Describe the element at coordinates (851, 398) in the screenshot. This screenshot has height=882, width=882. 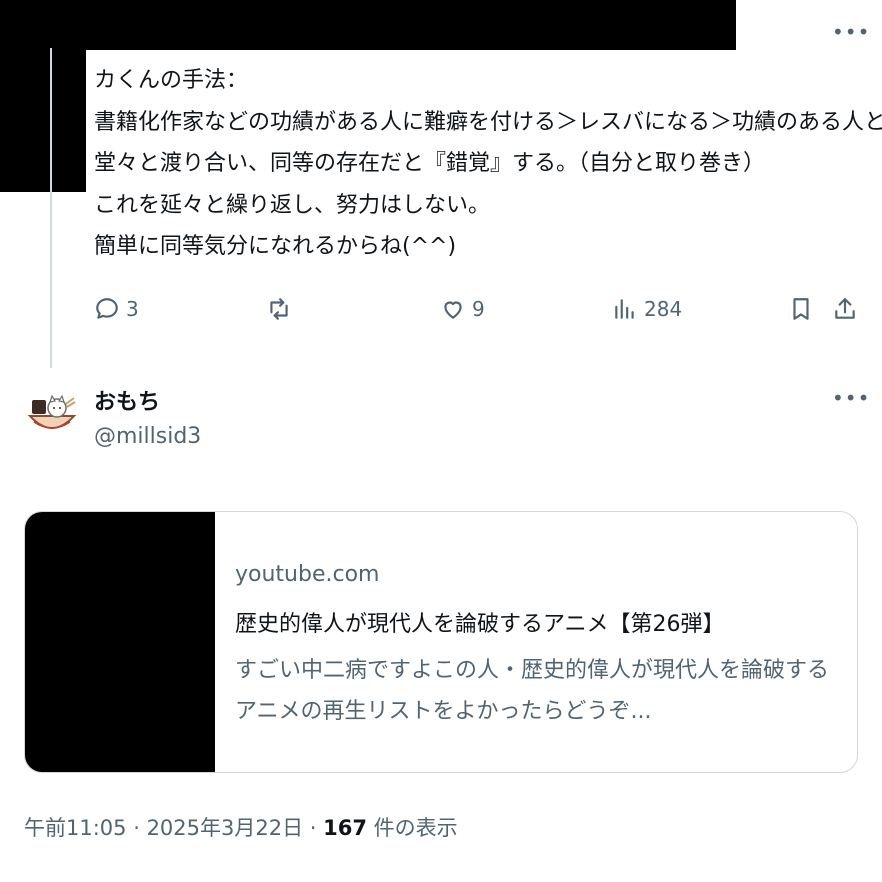
I see `reply-more-icon: •••` at that location.